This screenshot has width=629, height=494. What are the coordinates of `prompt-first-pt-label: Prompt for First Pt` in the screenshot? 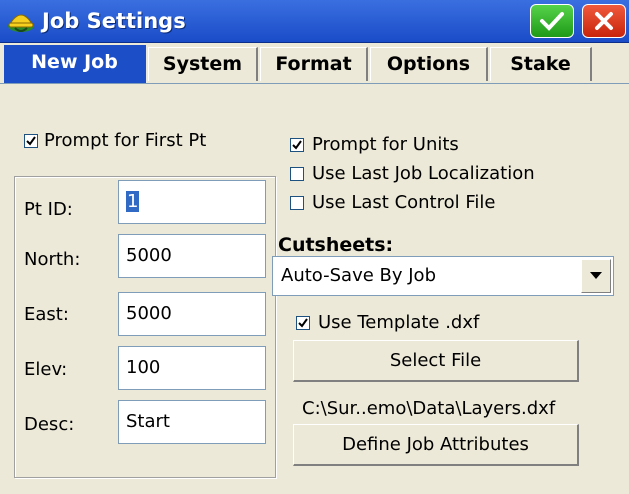 It's located at (125, 140).